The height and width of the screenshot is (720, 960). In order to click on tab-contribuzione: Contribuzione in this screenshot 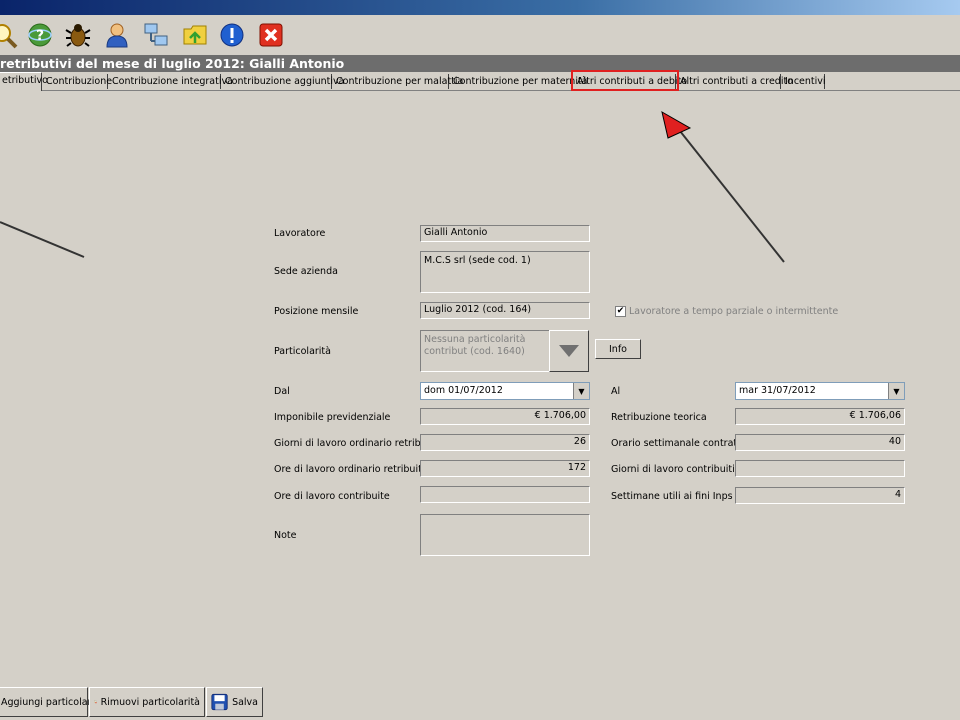, I will do `click(77, 81)`.